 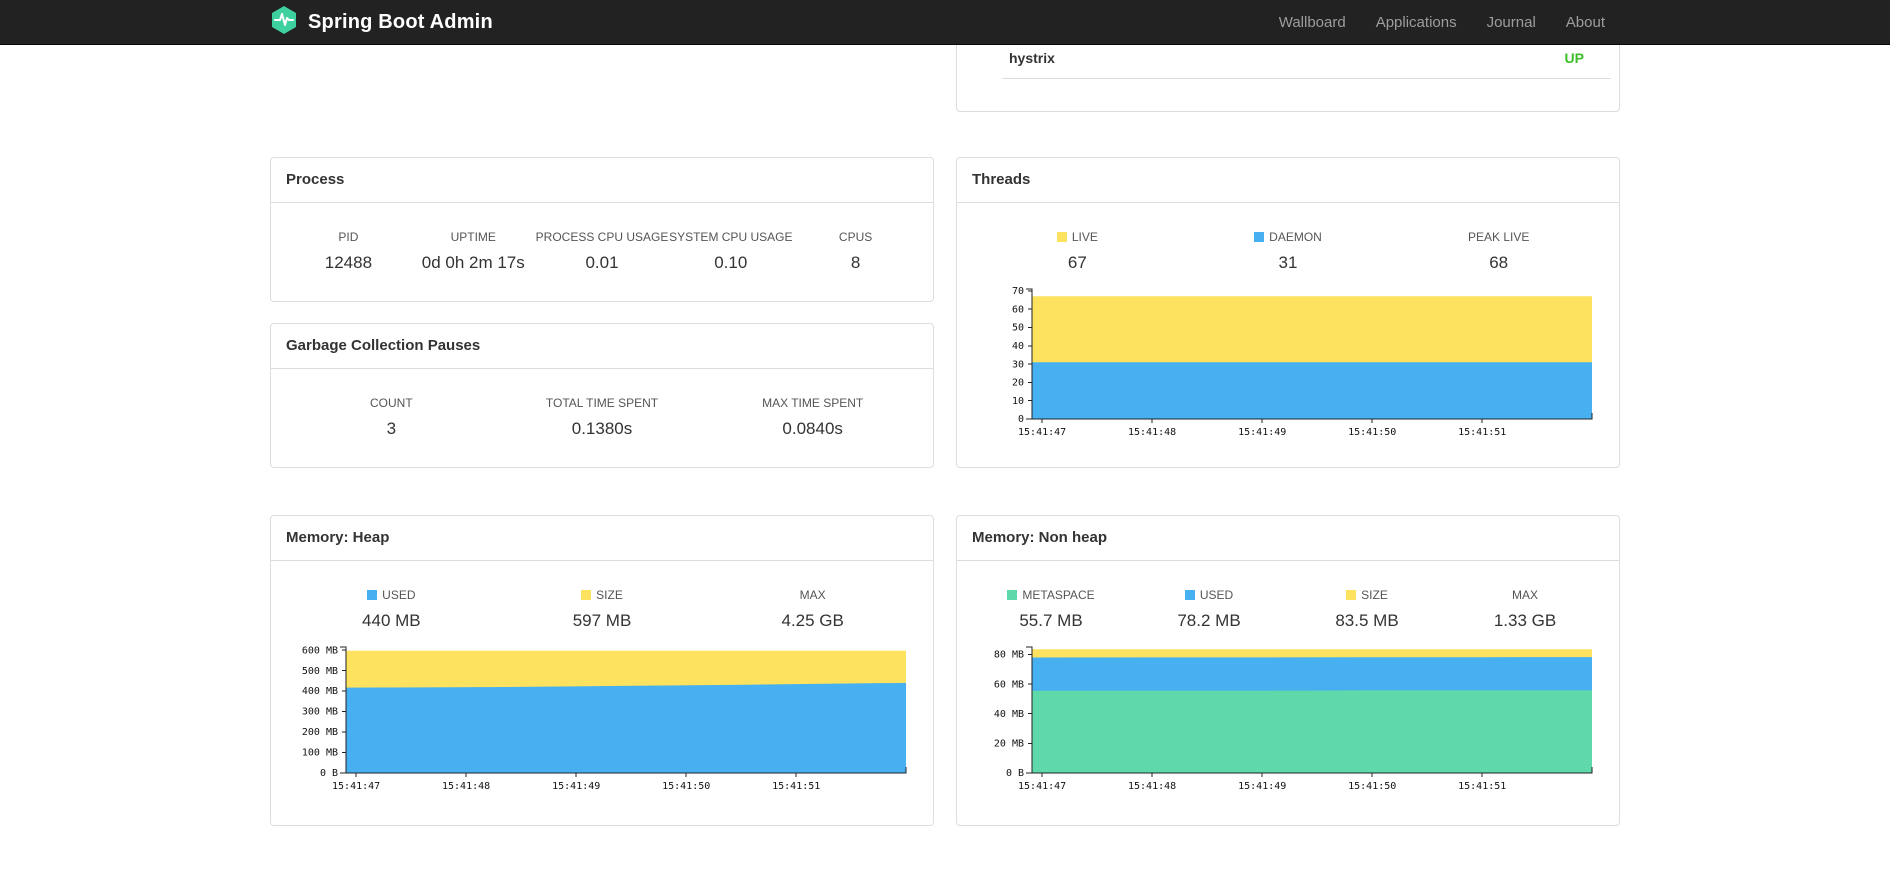 What do you see at coordinates (1018, 291) in the screenshot?
I see `y-tick-label: 70` at bounding box center [1018, 291].